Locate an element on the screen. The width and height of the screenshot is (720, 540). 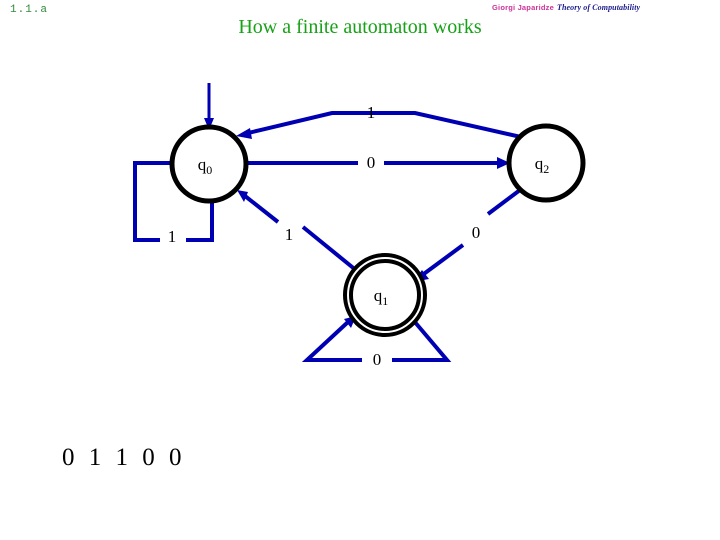
state-q0: q0 is located at coordinates (209, 164).